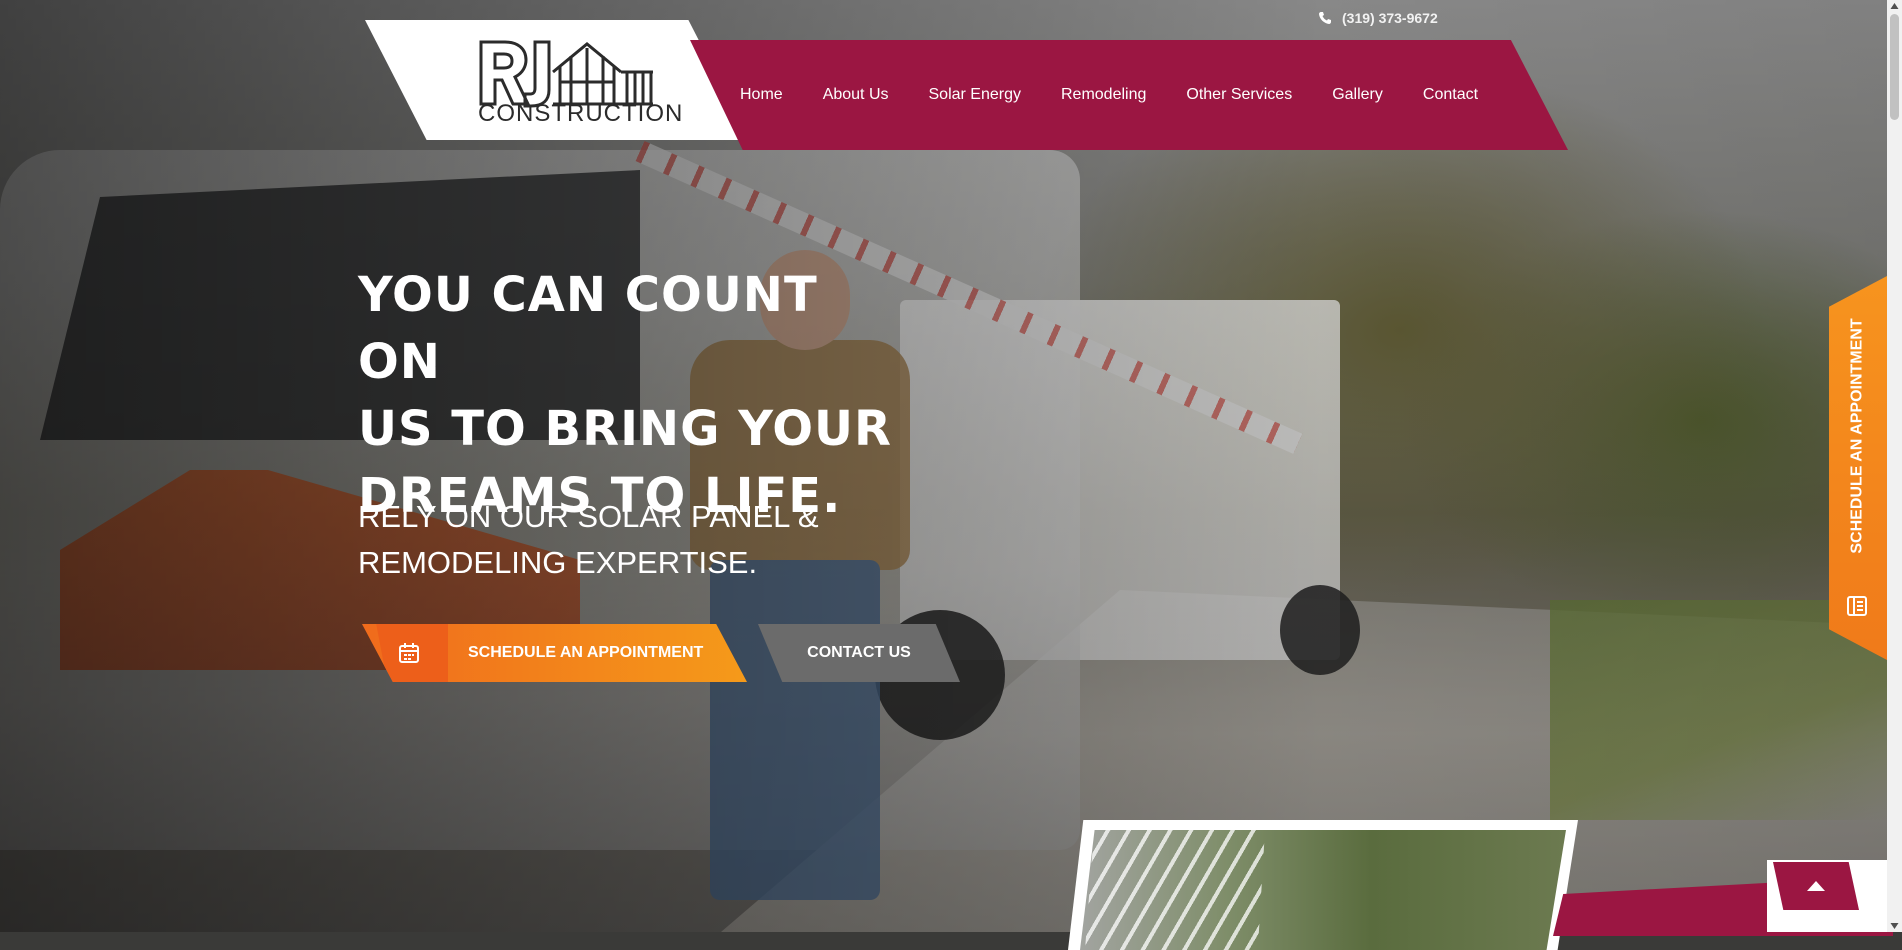 This screenshot has height=950, width=1902. What do you see at coordinates (581, 113) in the screenshot?
I see `logo-wordmark: CONSTRUCTION` at bounding box center [581, 113].